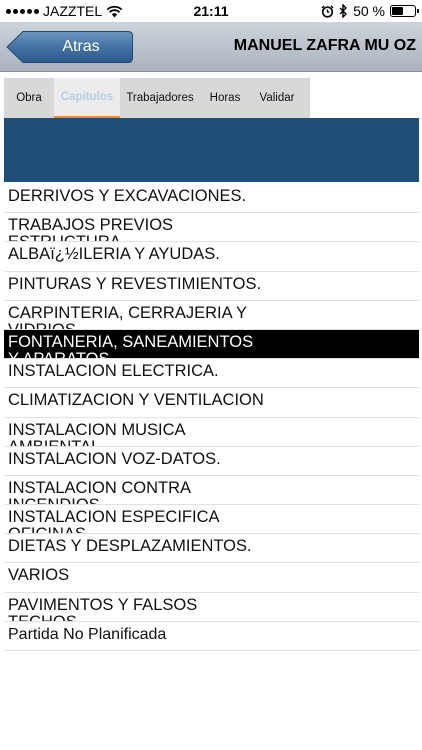 The height and width of the screenshot is (750, 422). Describe the element at coordinates (39, 575) in the screenshot. I see `list-item-label: VARIOS` at that location.